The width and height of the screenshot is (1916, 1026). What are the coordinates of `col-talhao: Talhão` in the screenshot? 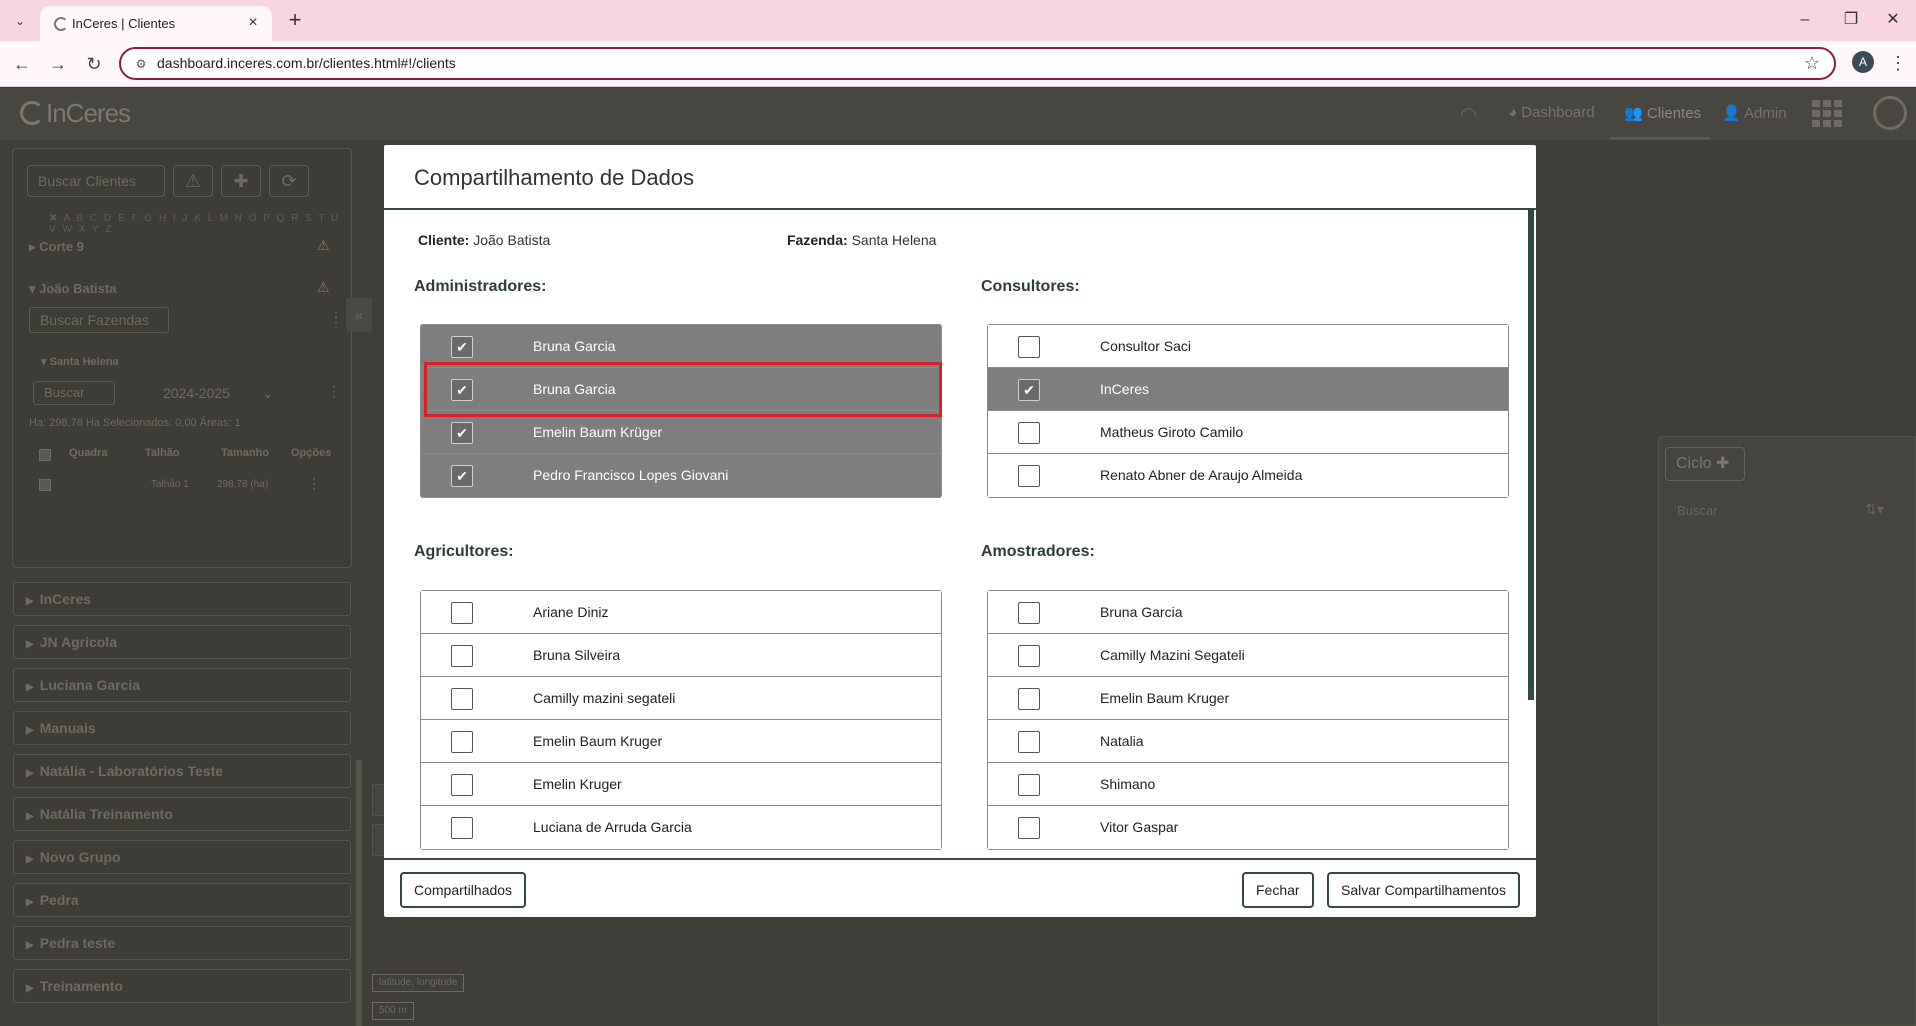 It's located at (162, 453).